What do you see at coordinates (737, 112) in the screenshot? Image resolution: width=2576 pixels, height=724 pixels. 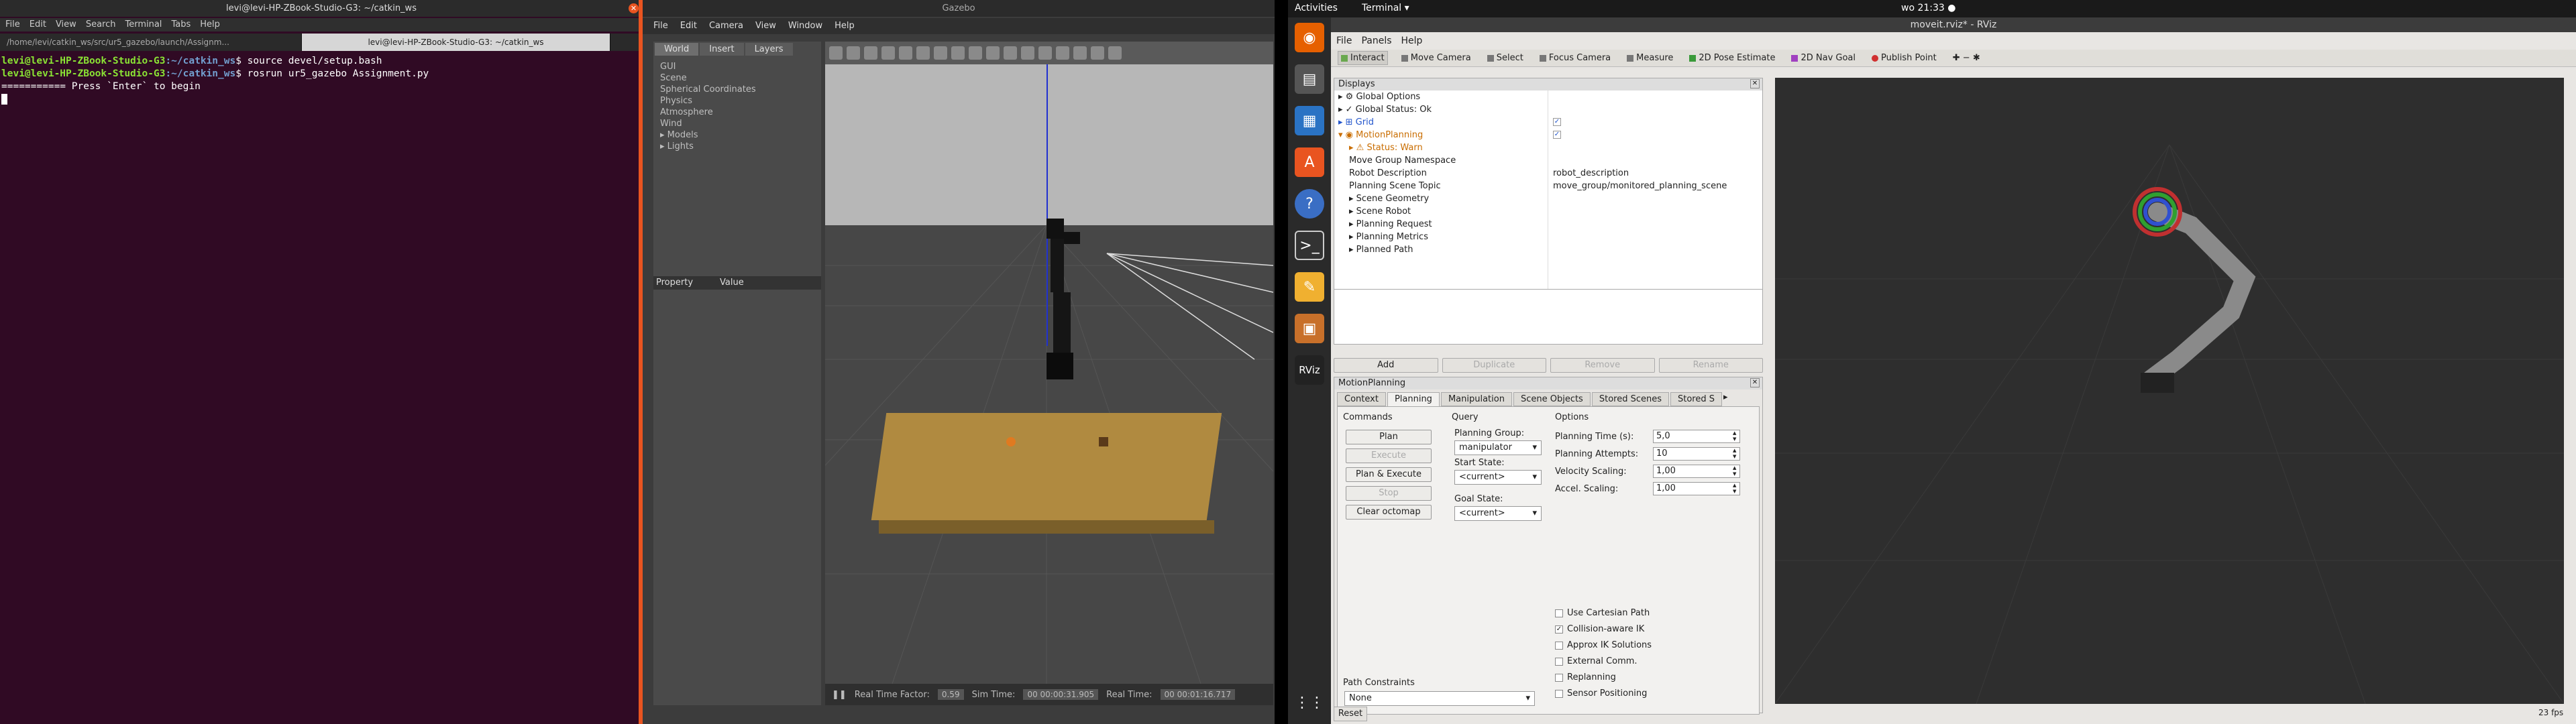 I see `tree-item-atmosphere: Atmosphere` at bounding box center [737, 112].